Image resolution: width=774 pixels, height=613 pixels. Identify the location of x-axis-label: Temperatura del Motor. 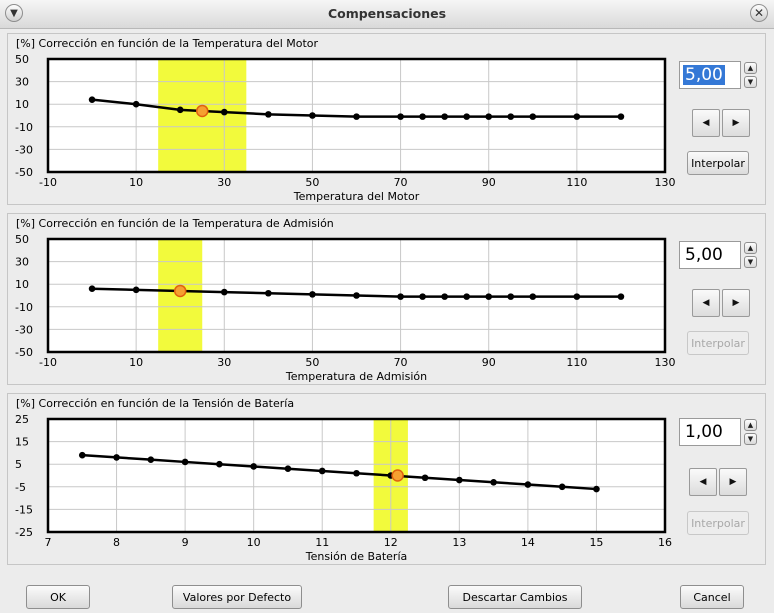
(356, 196).